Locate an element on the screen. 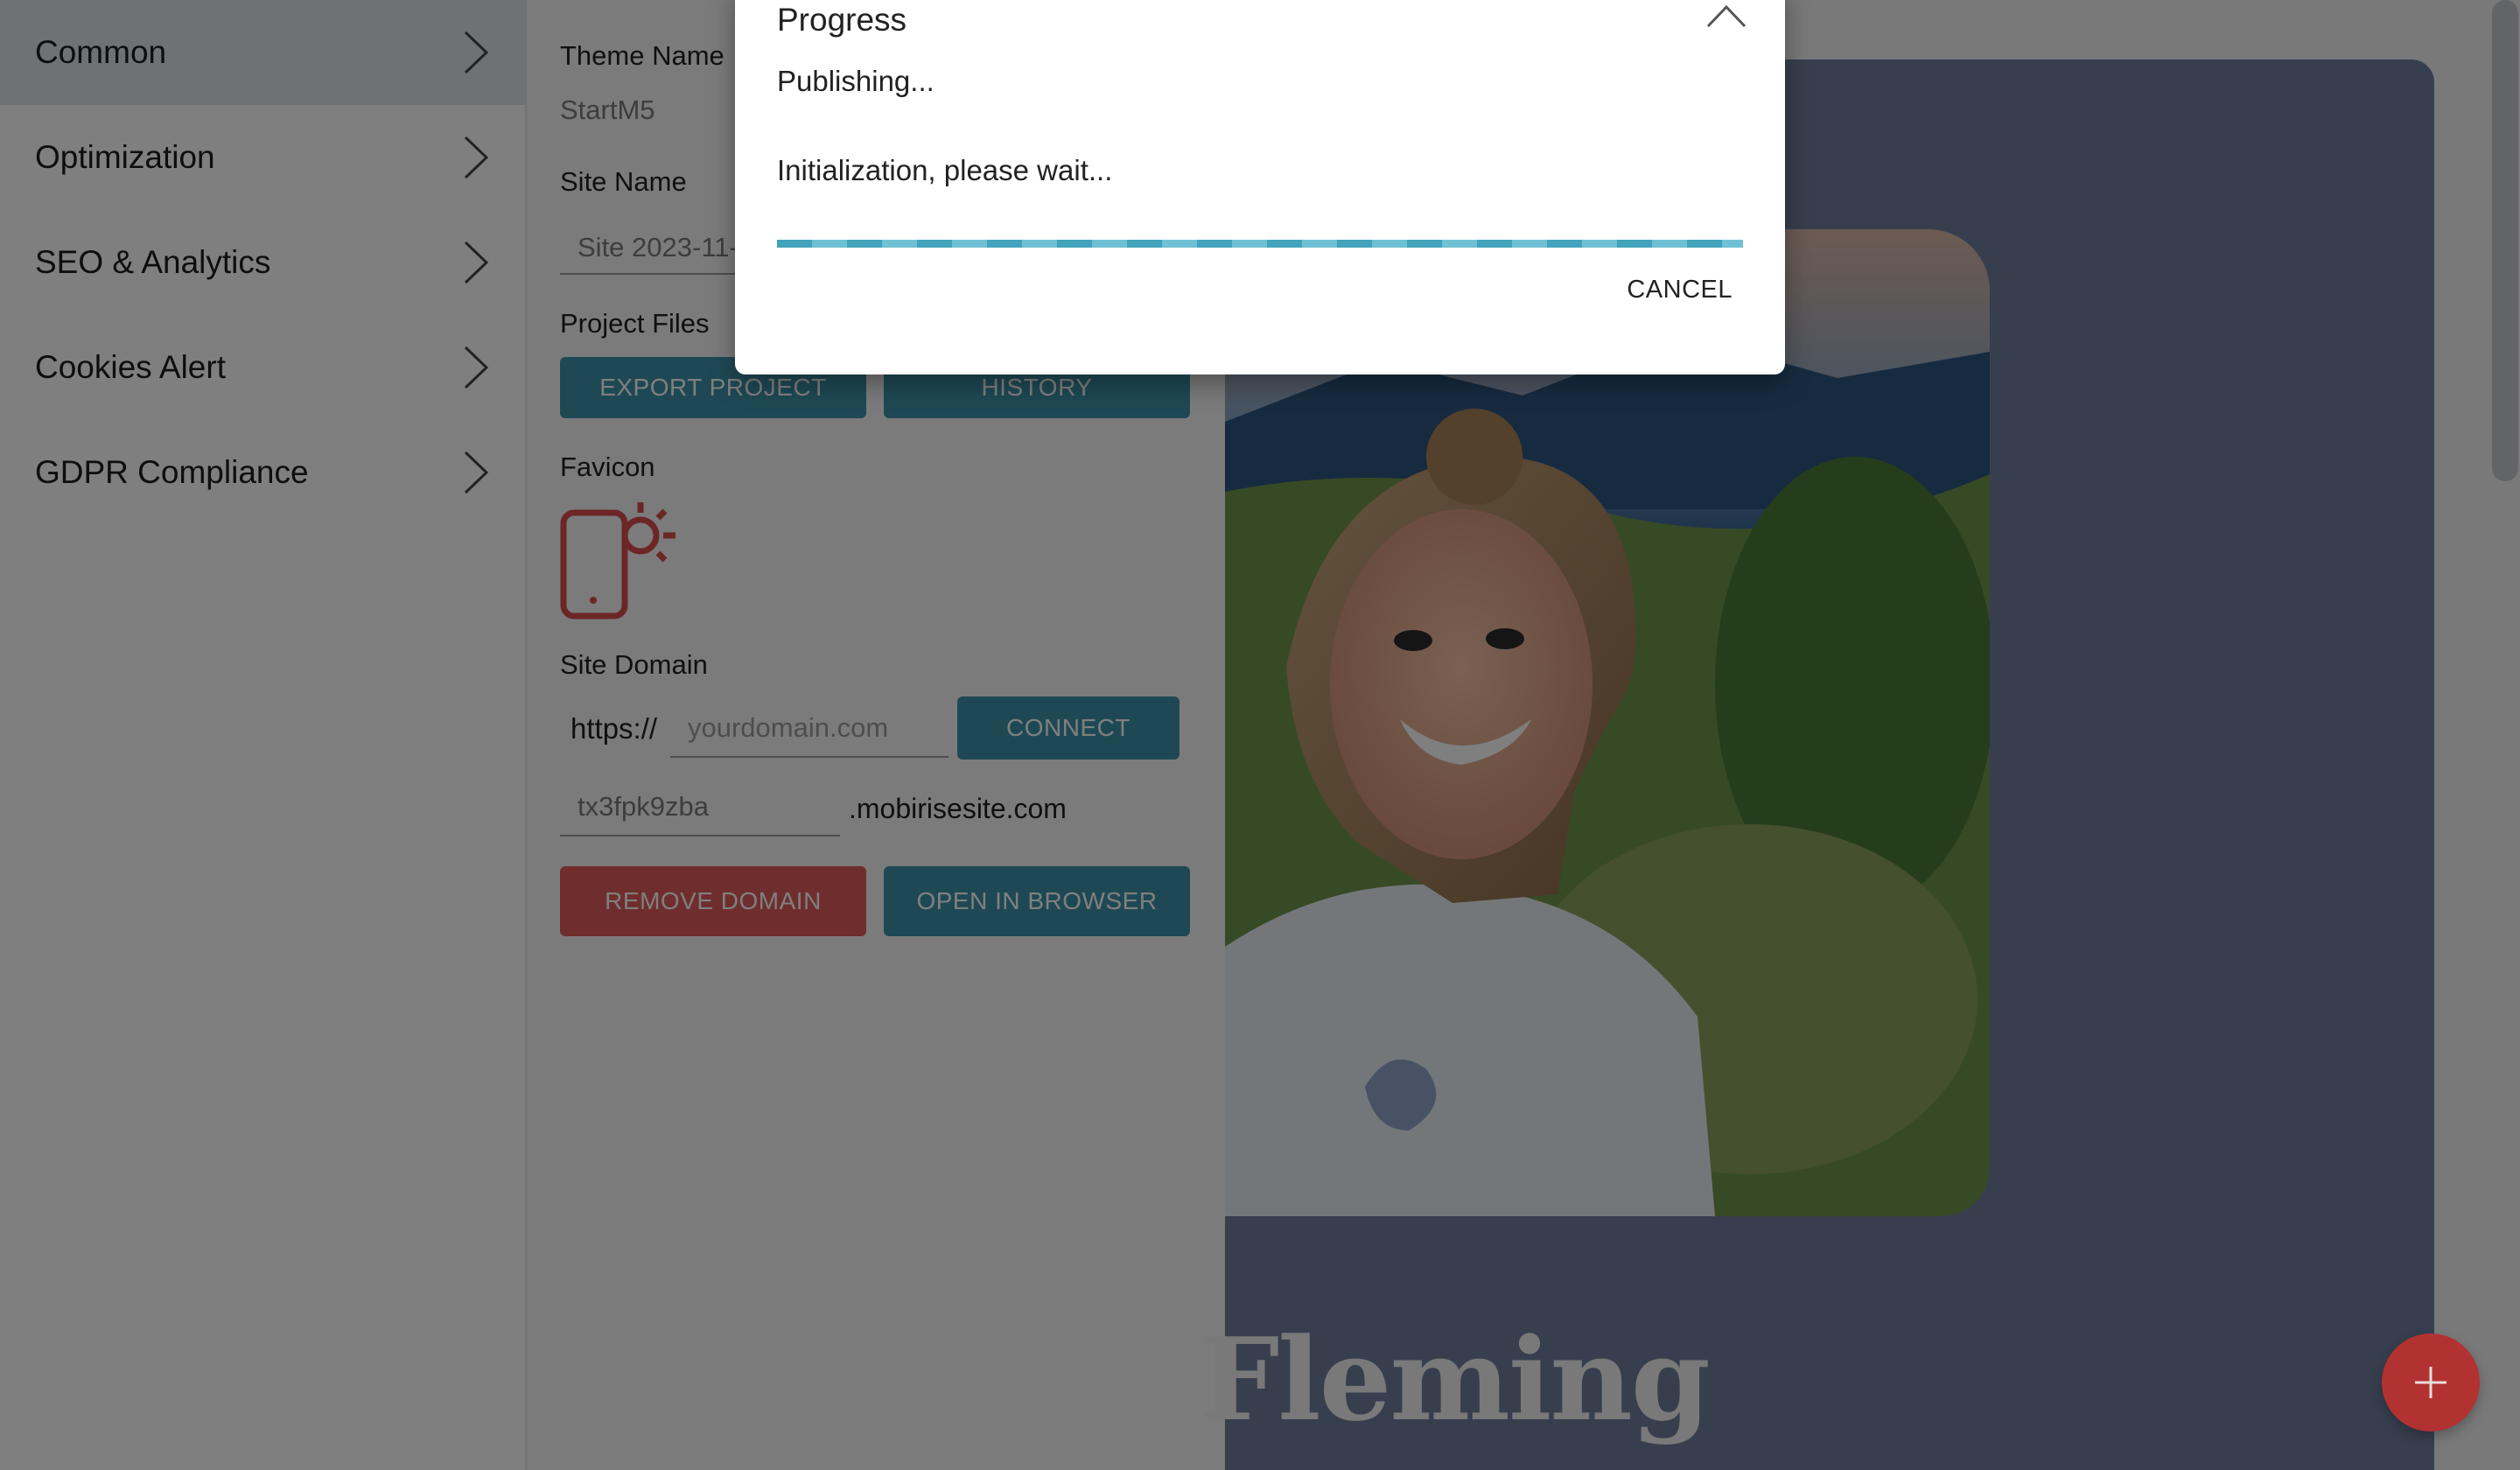 This screenshot has width=2520, height=1470. add-block-button is located at coordinates (2431, 1383).